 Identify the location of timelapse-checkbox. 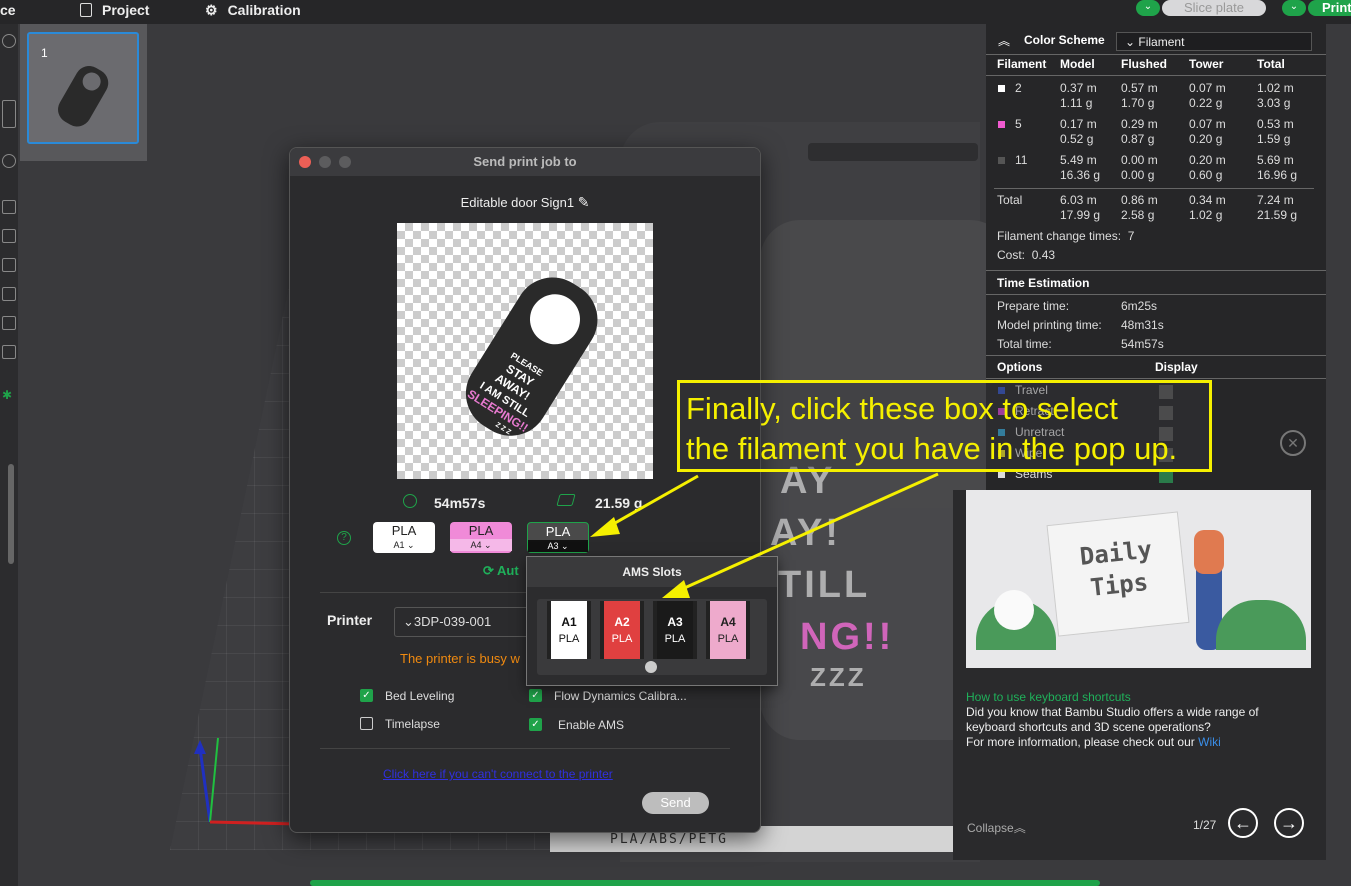
(366, 723).